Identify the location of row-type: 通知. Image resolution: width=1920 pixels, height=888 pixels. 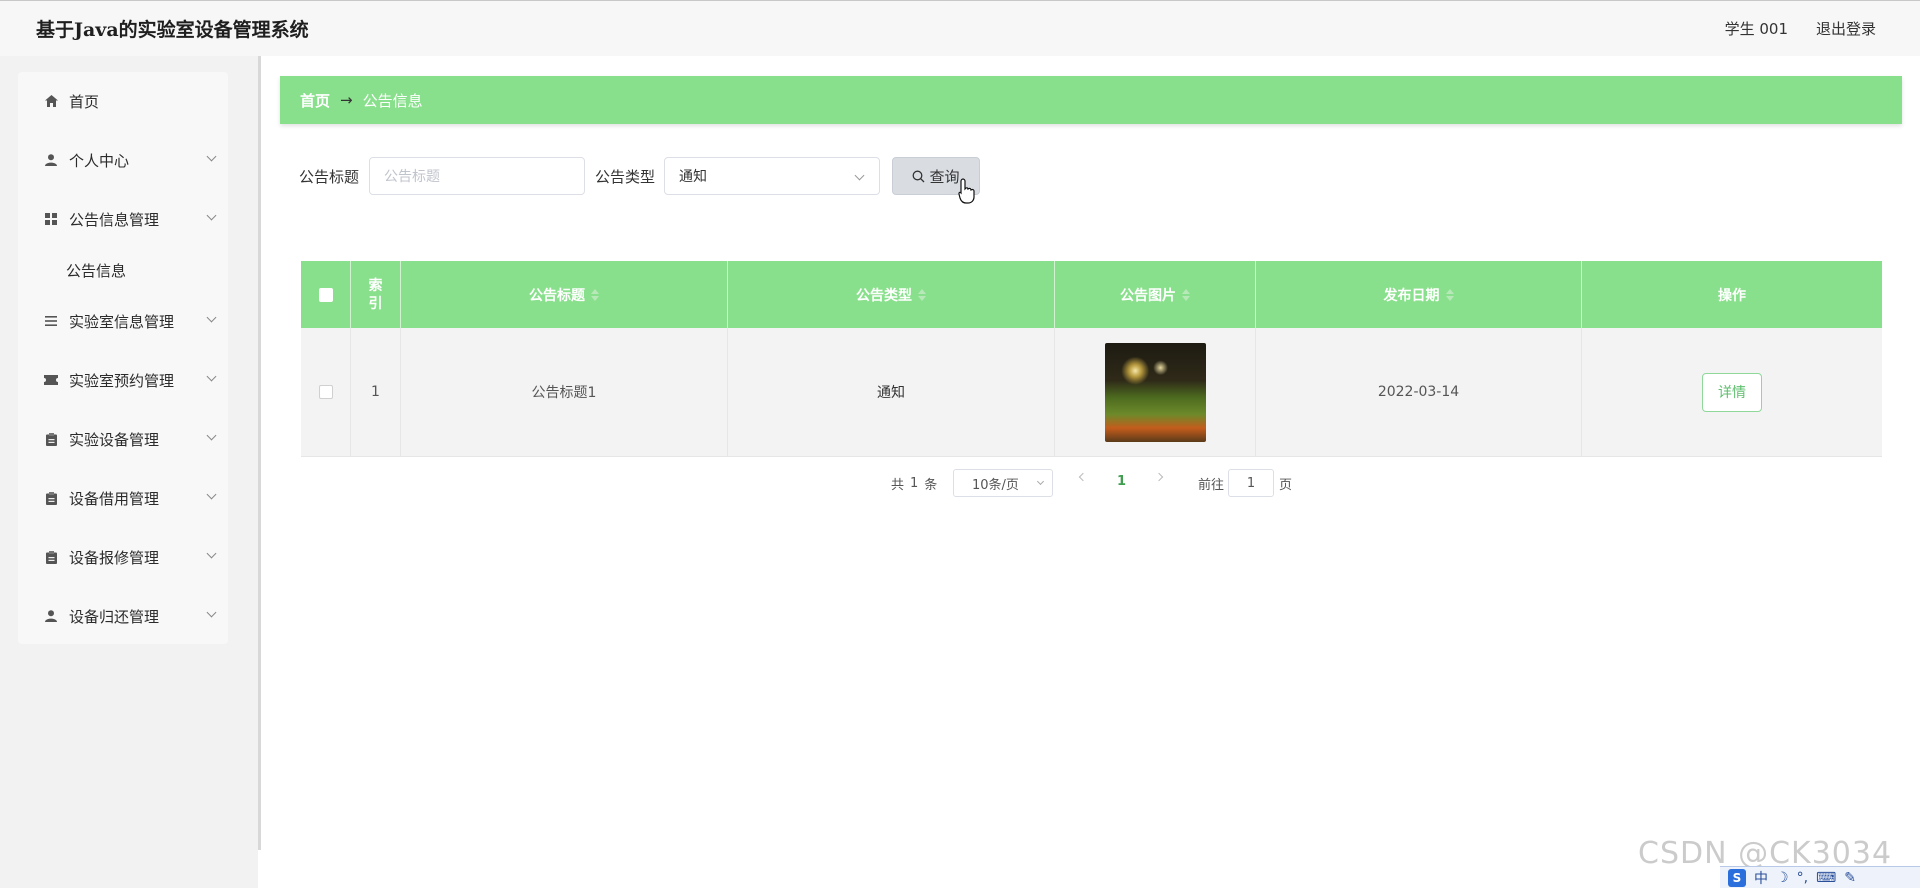
(891, 392).